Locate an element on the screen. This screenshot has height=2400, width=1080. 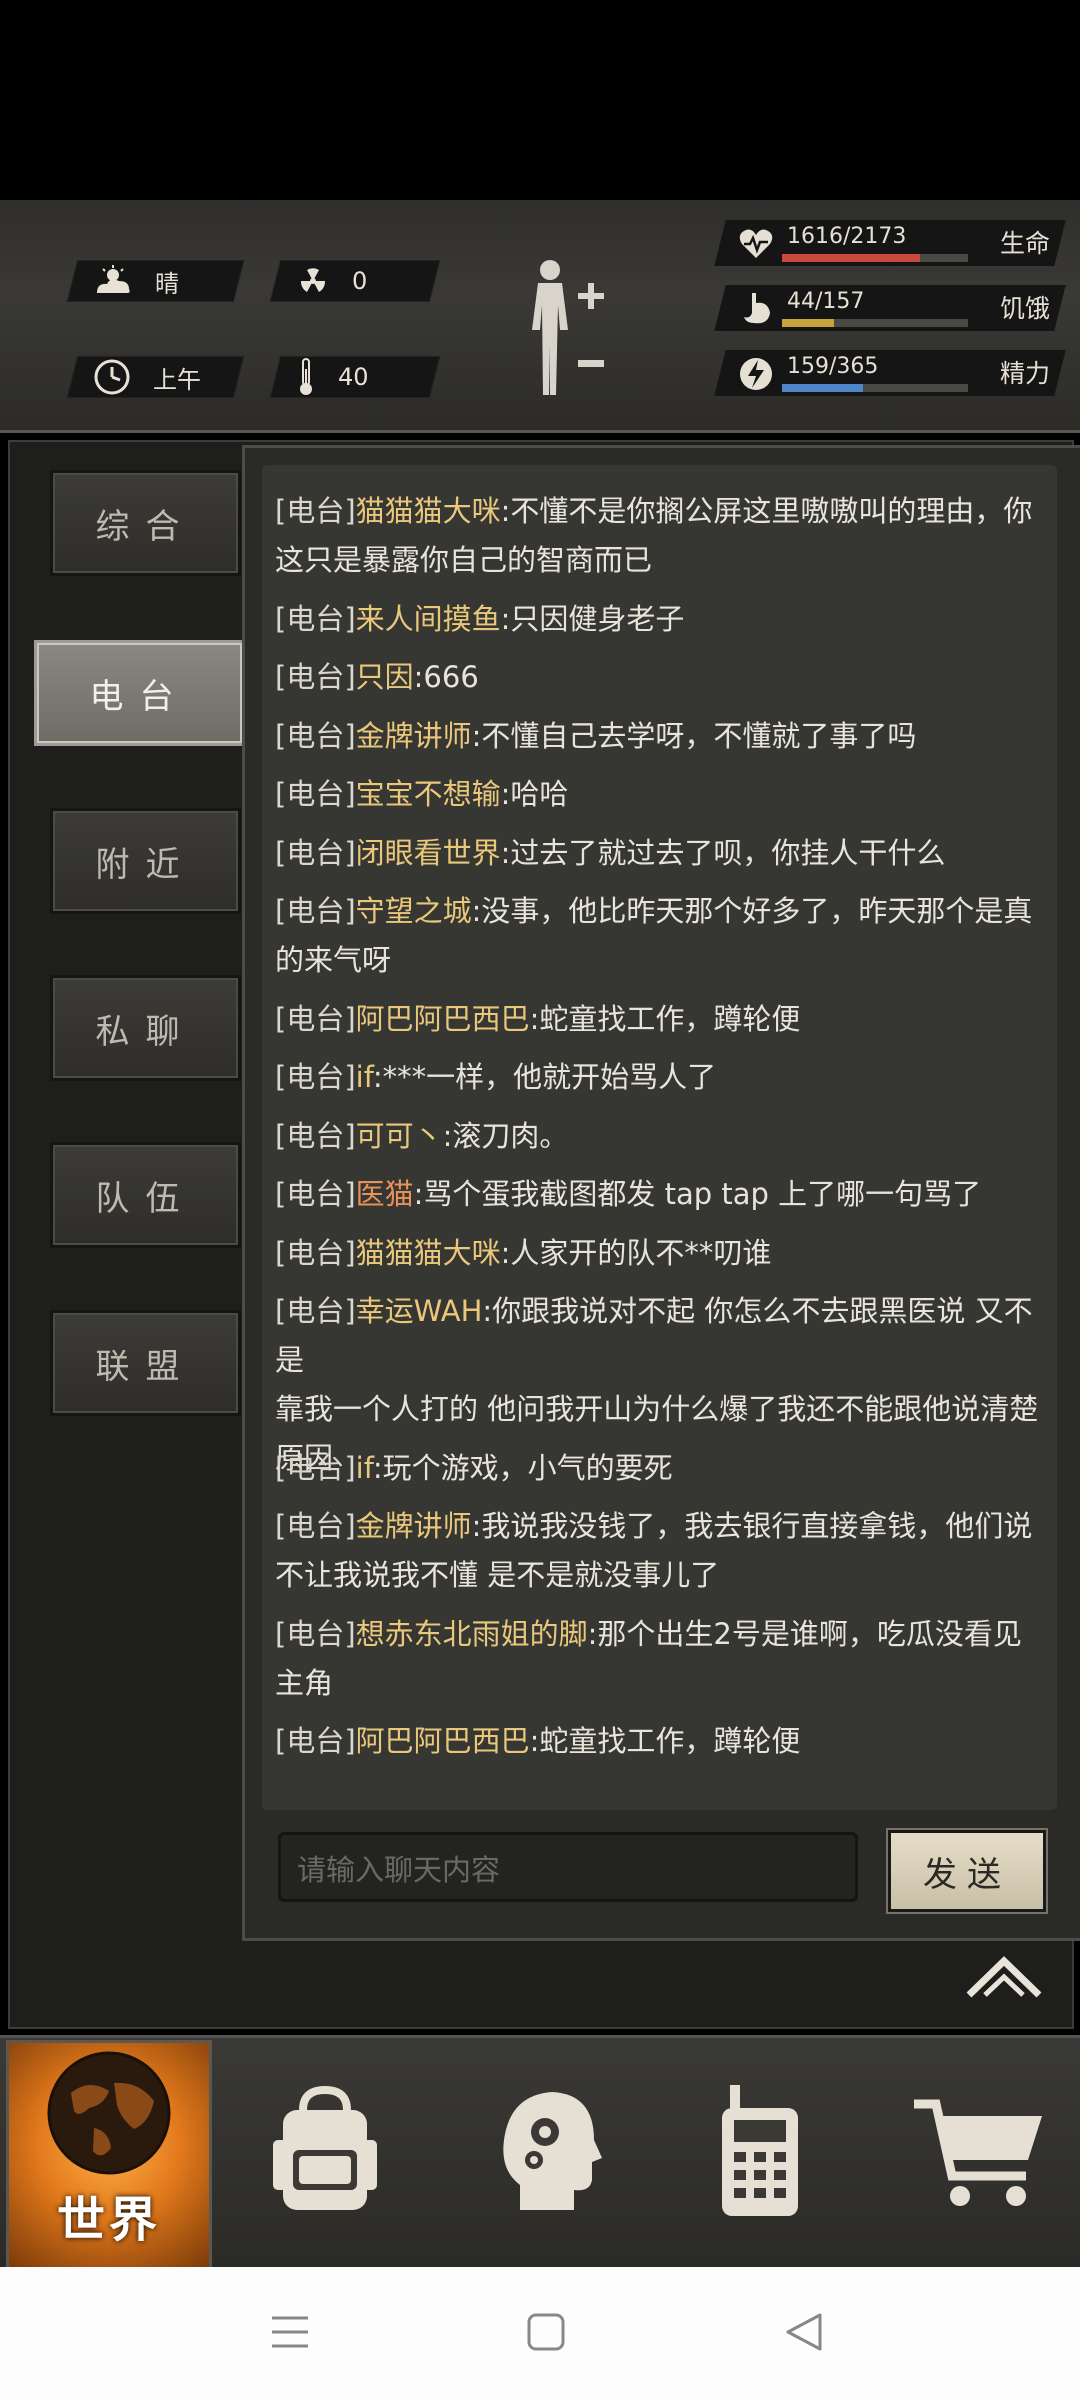
back-icon is located at coordinates (804, 2332).